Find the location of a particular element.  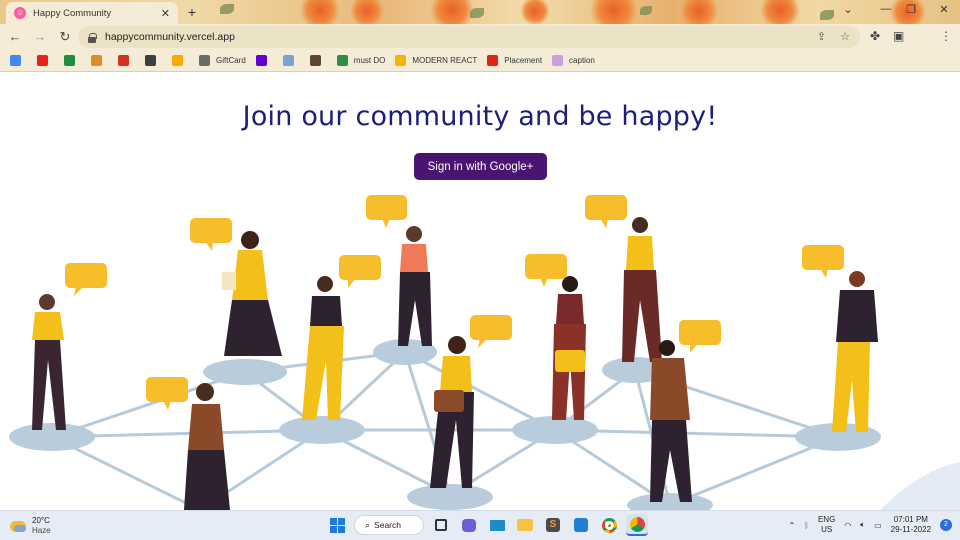

system-tray: ⌃ ᛒ ENG US ◠ 🔈︎ ▭ 07:01 PM 29-11-2022 2 is located at coordinates (870, 525).